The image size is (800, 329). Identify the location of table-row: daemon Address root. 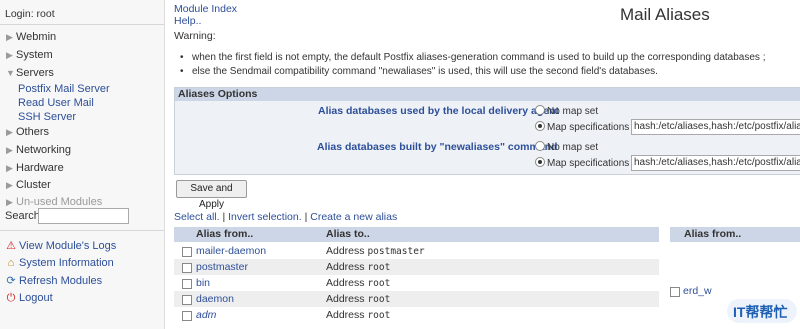
(416, 299).